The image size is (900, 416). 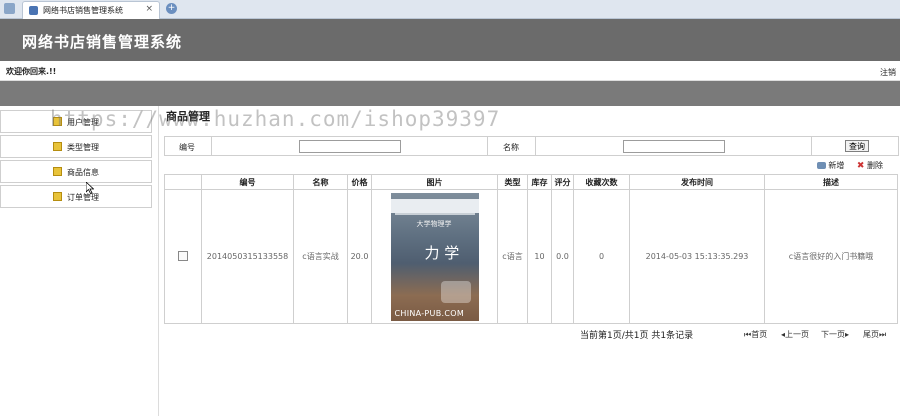 What do you see at coordinates (539, 182) in the screenshot?
I see `col-stock: 库存` at bounding box center [539, 182].